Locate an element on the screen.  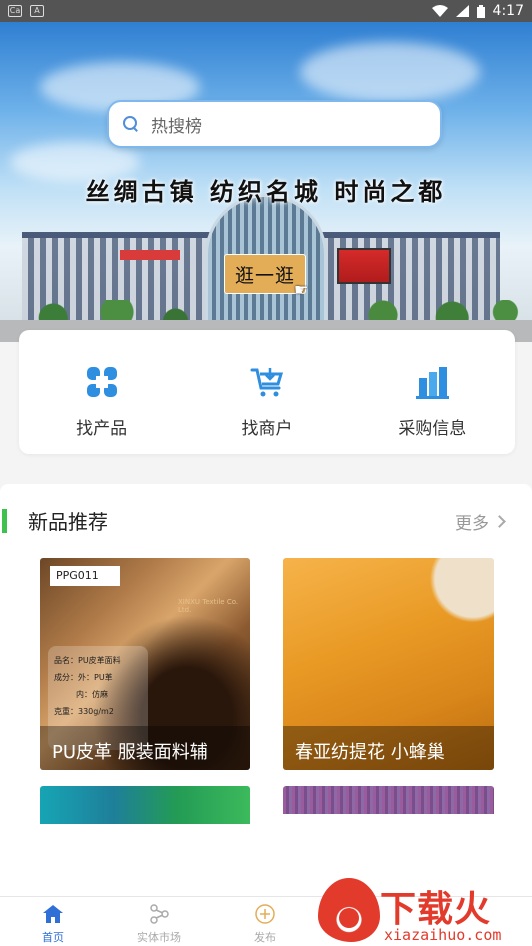
signal-icon is located at coordinates (462, 11).